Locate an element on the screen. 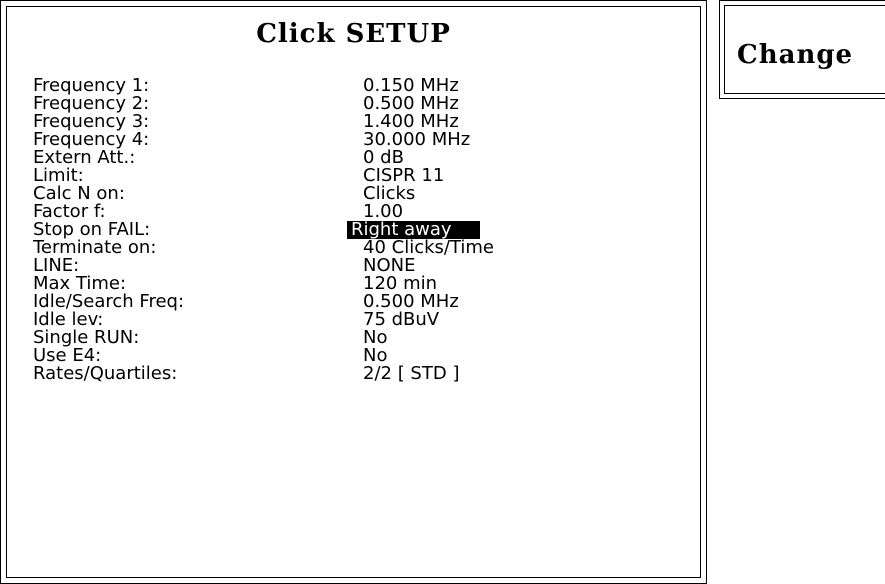 Image resolution: width=885 pixels, height=584 pixels. change-button: Change is located at coordinates (802, 49).